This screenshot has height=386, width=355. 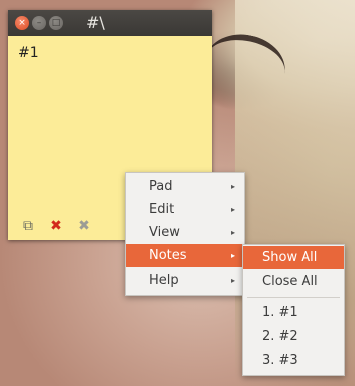 I want to click on menu-item-pad: Pad ▸, so click(x=185, y=186).